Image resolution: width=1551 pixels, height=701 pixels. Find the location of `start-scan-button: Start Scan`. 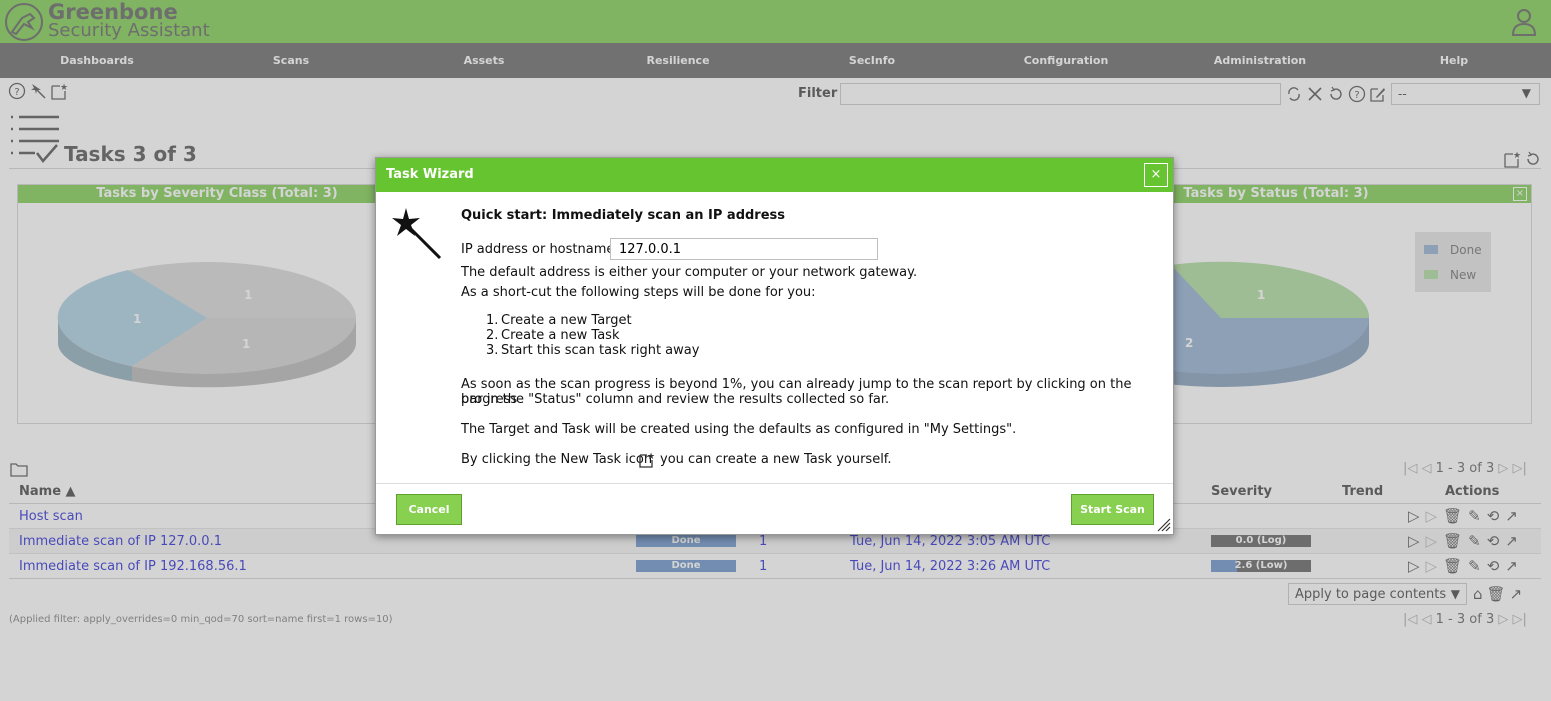

start-scan-button: Start Scan is located at coordinates (1112, 509).